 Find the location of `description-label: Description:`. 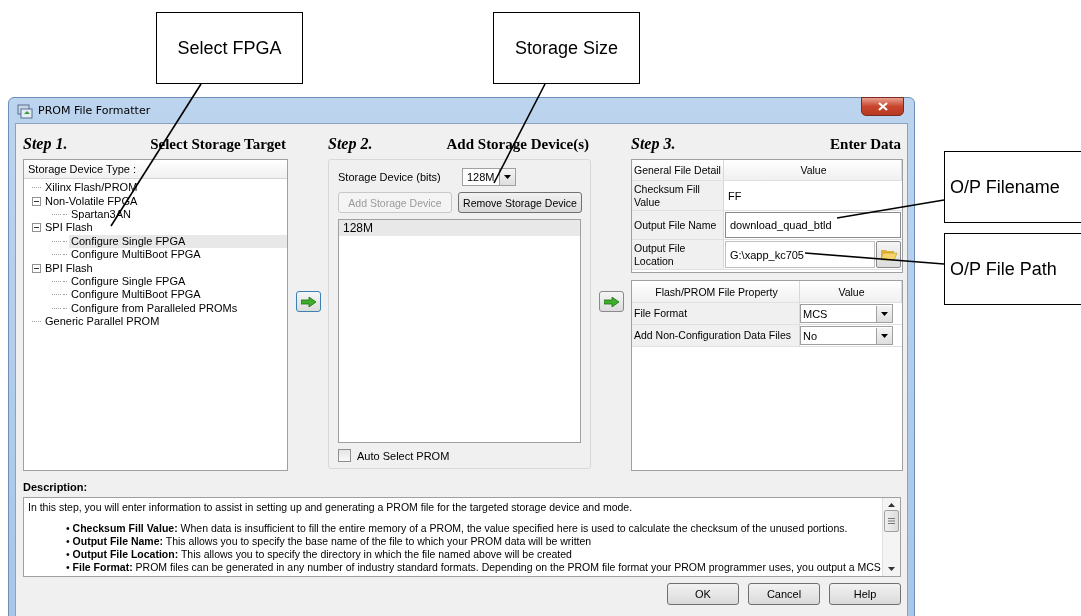

description-label: Description: is located at coordinates (56, 487).